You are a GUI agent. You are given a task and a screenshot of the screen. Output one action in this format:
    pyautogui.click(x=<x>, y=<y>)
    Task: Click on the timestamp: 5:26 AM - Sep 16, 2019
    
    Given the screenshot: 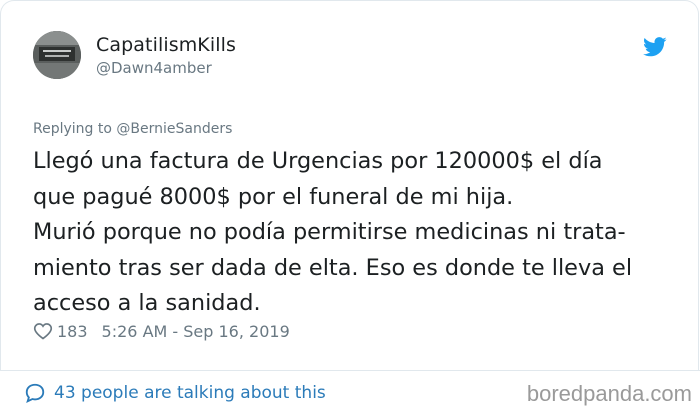 What is the action you would take?
    pyautogui.click(x=196, y=331)
    